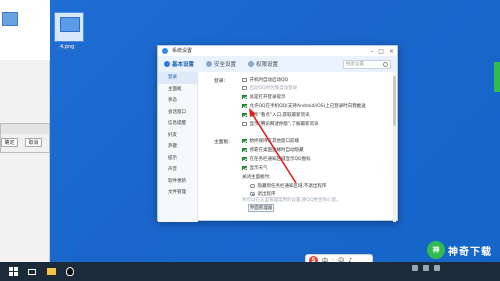 The image size is (500, 281). I want to click on windows-icon, so click(13, 271).